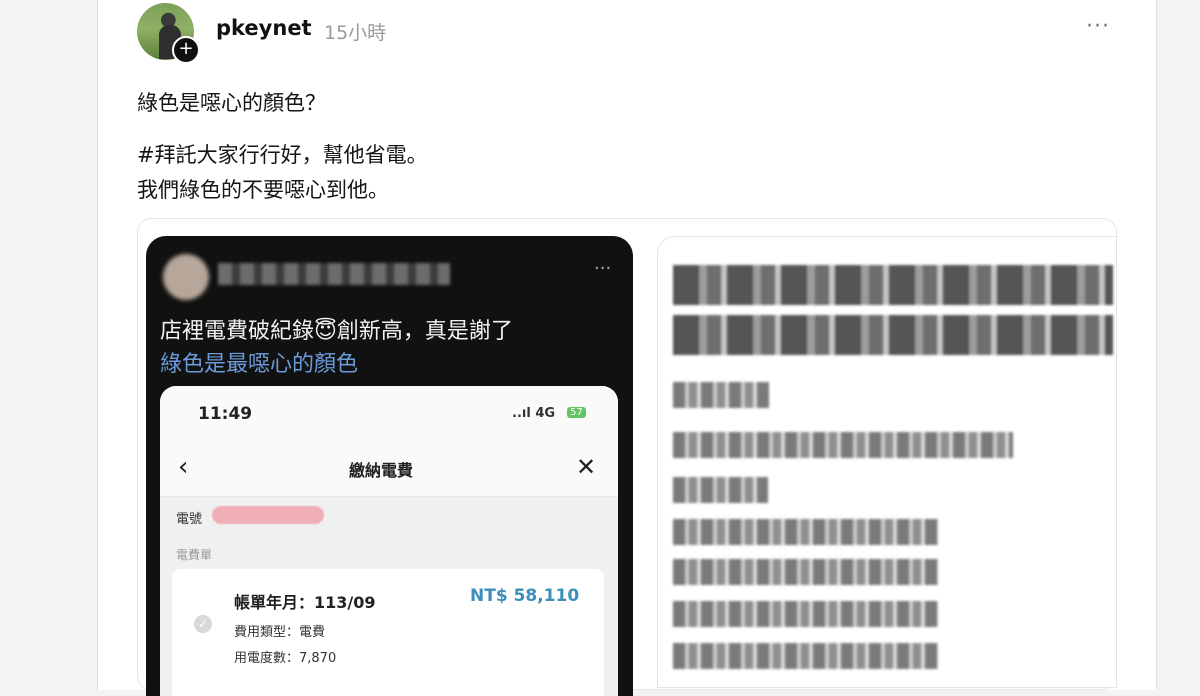 The height and width of the screenshot is (696, 1200). Describe the element at coordinates (285, 658) in the screenshot. I see `bill-usage: 用電度數：7,870` at that location.